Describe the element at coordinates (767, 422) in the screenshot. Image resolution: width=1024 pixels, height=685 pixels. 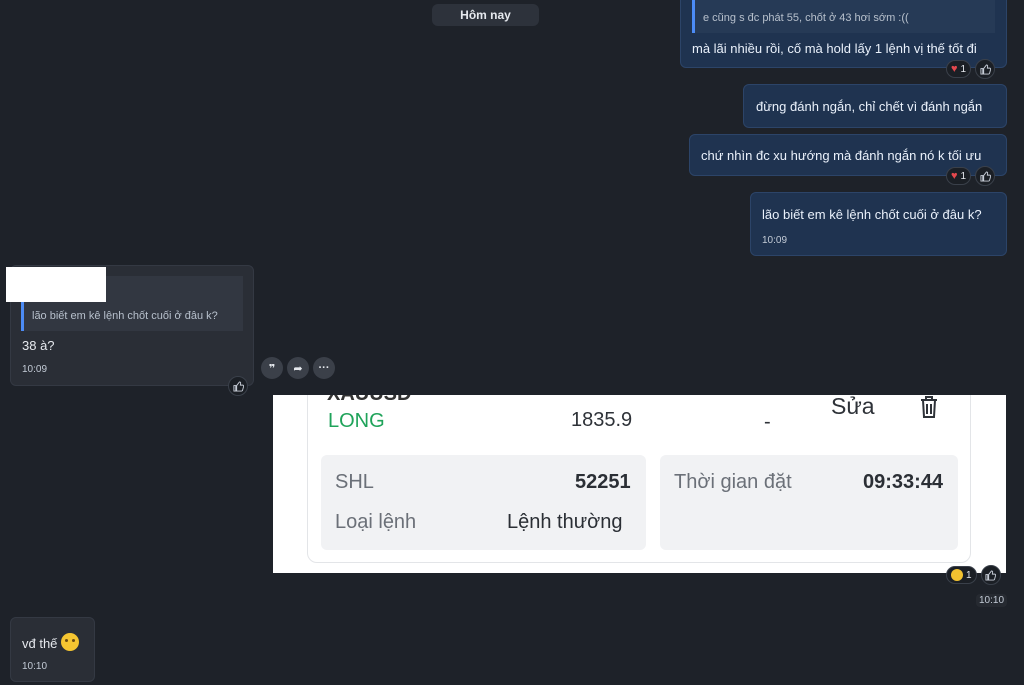
I see `order-placeholder: -` at that location.